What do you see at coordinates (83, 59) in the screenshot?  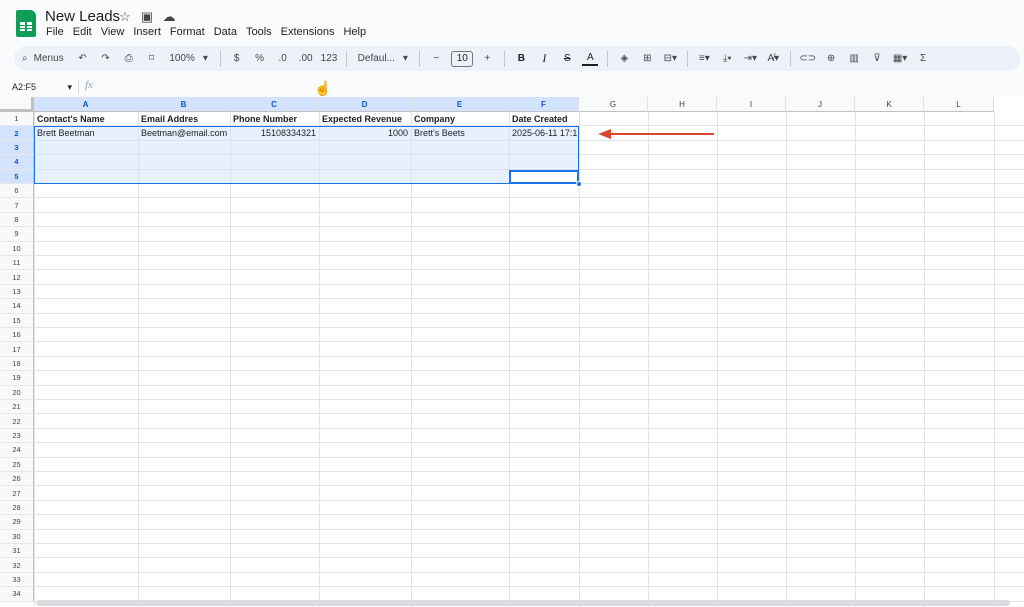 I see `undo-icon: ↶` at bounding box center [83, 59].